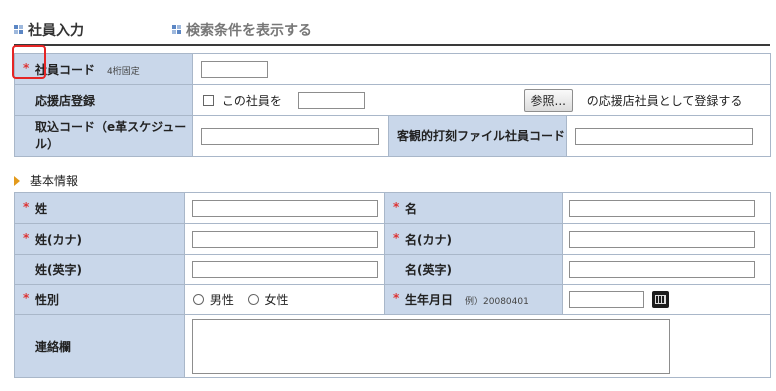 The height and width of the screenshot is (391, 776). What do you see at coordinates (221, 300) in the screenshot?
I see `gender-male-label: 男性` at bounding box center [221, 300].